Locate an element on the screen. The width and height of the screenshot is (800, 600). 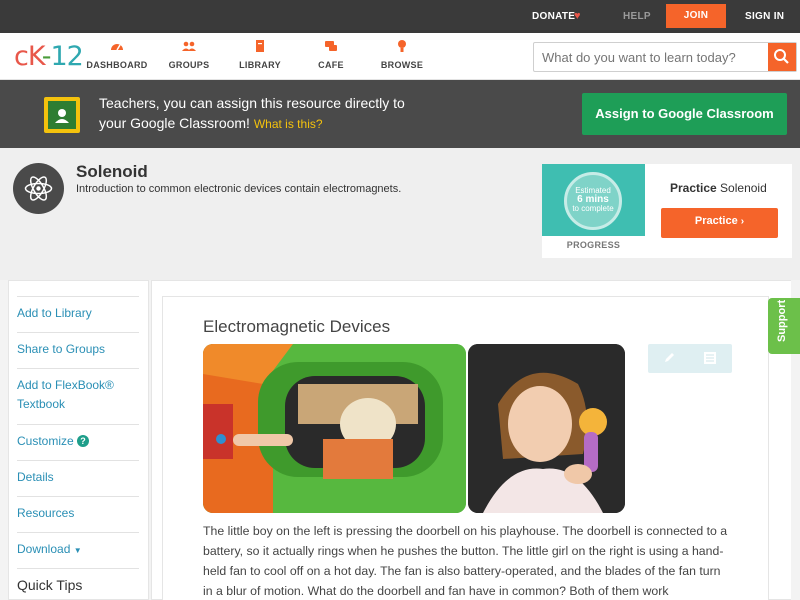
caret-down-icon: ▼ is located at coordinates (77, 550).